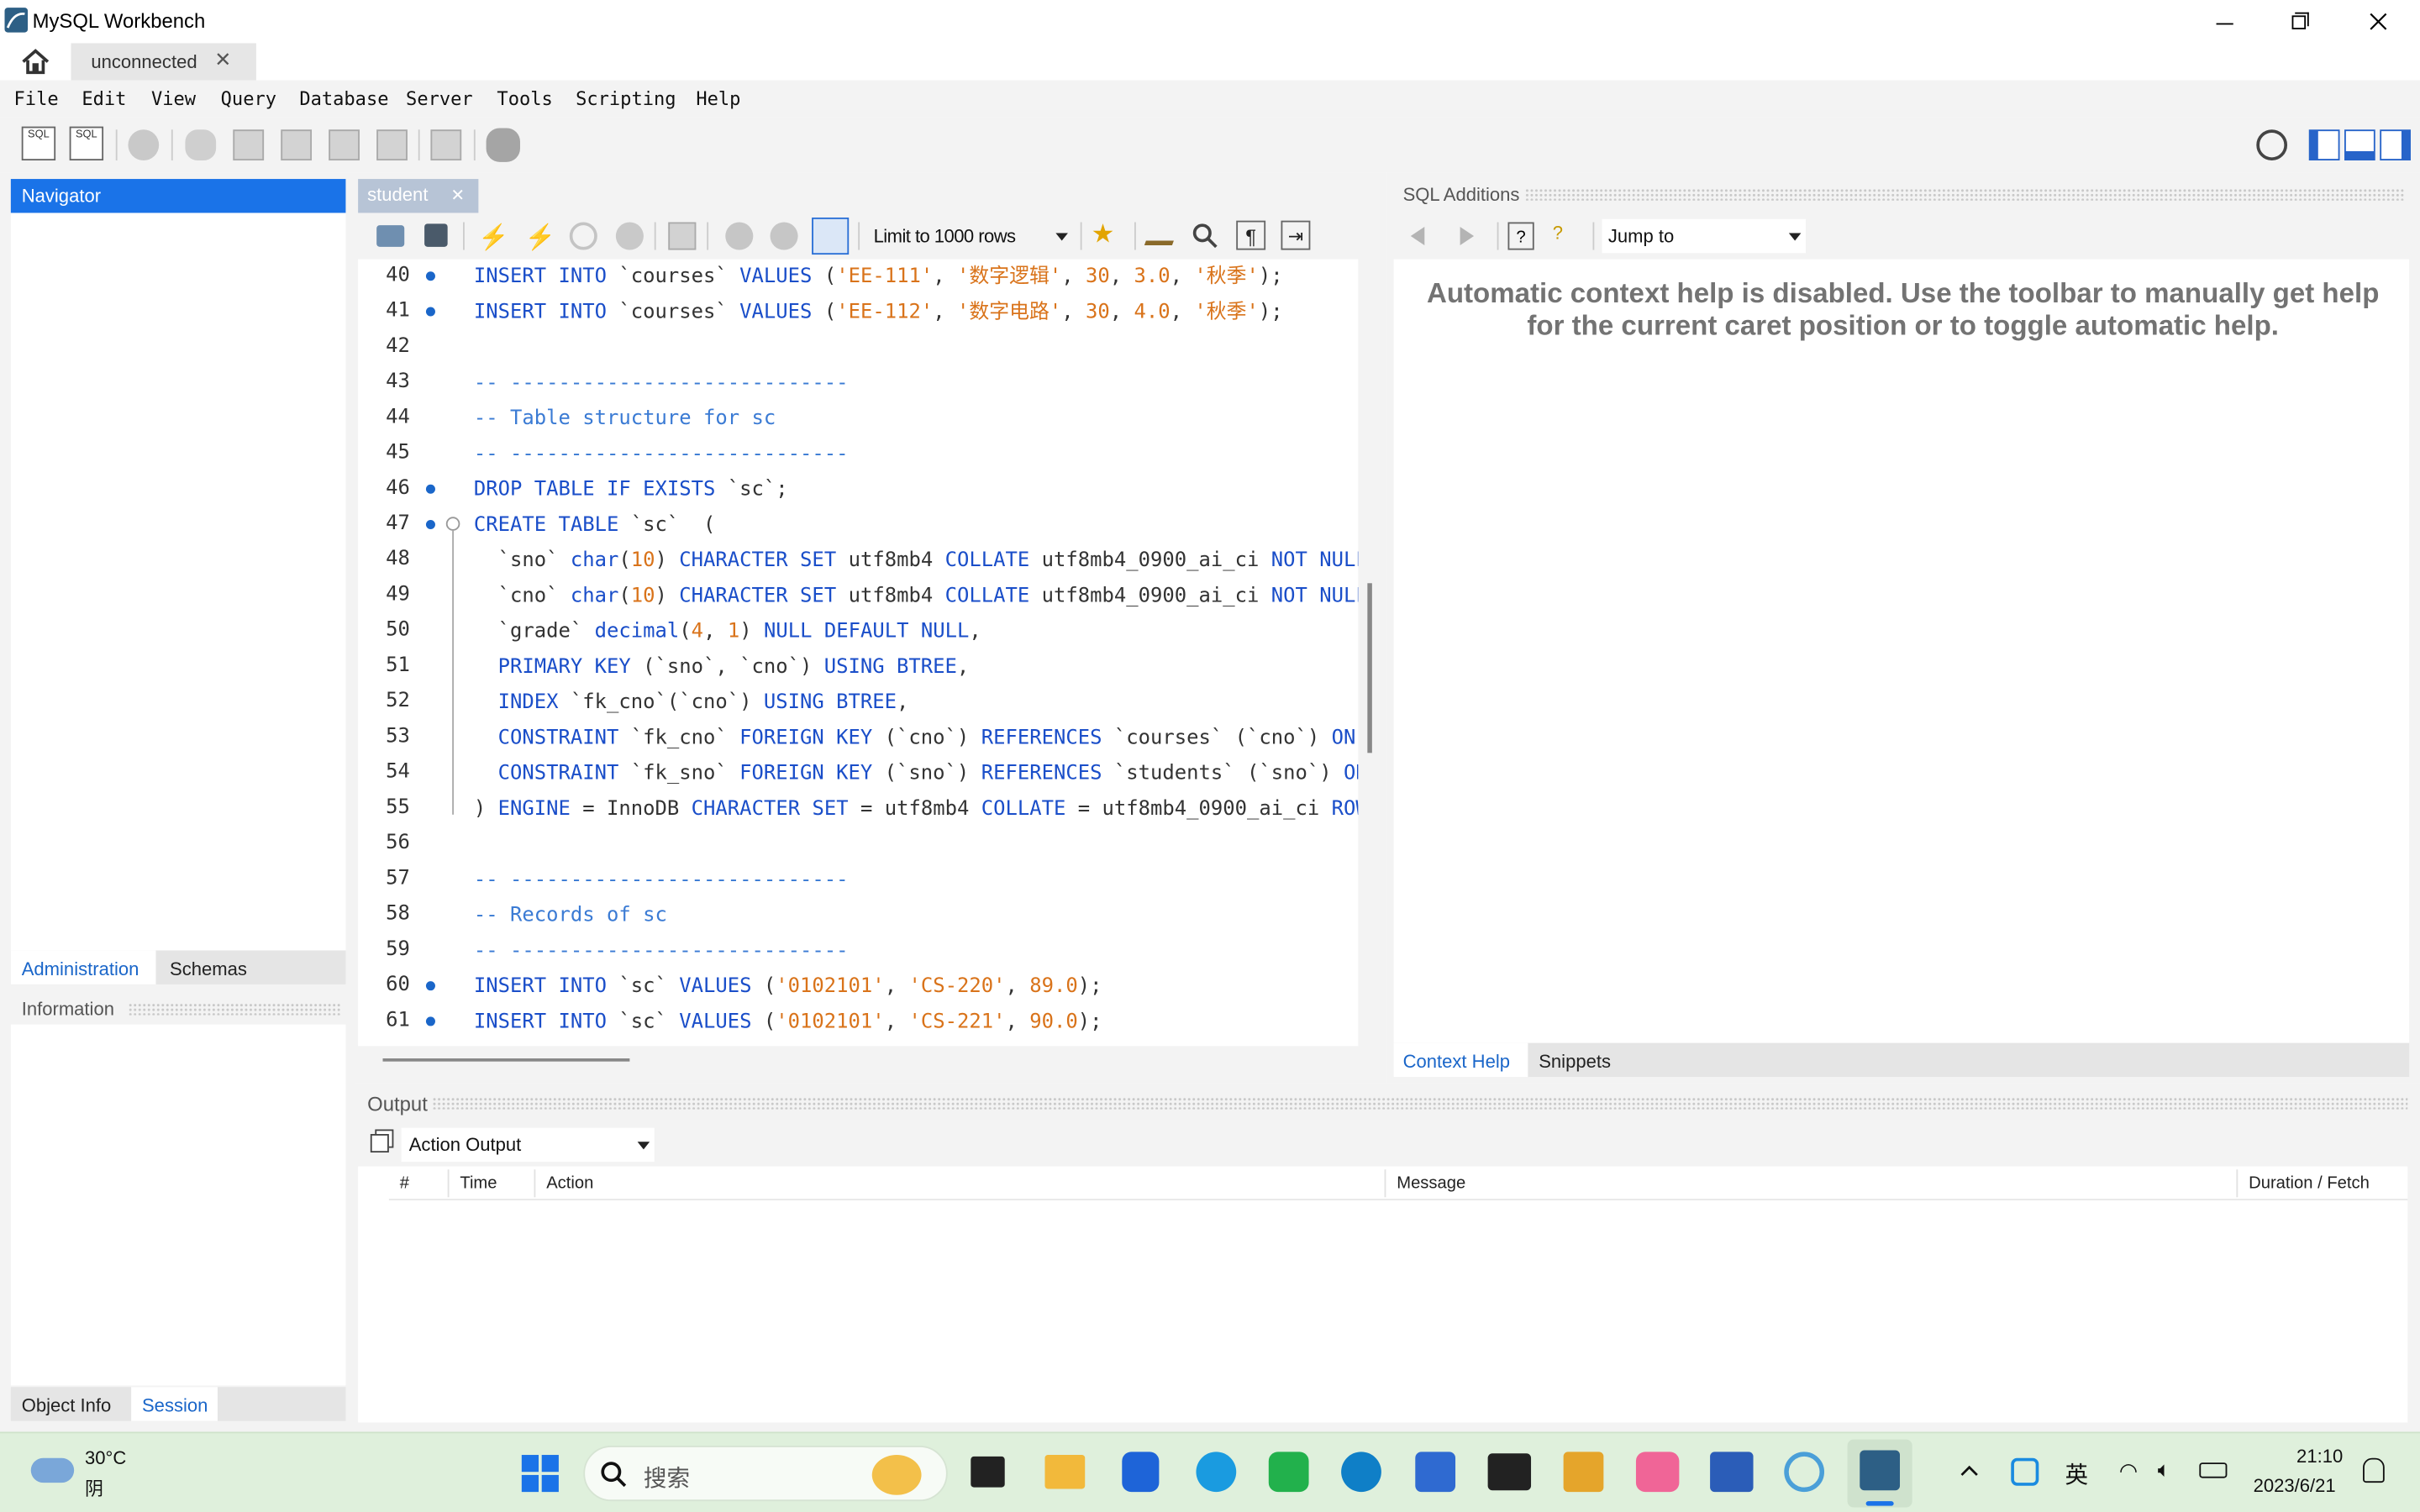 This screenshot has width=2420, height=1512. What do you see at coordinates (1296, 235) in the screenshot?
I see `wrap-lines-icon: ⇥` at bounding box center [1296, 235].